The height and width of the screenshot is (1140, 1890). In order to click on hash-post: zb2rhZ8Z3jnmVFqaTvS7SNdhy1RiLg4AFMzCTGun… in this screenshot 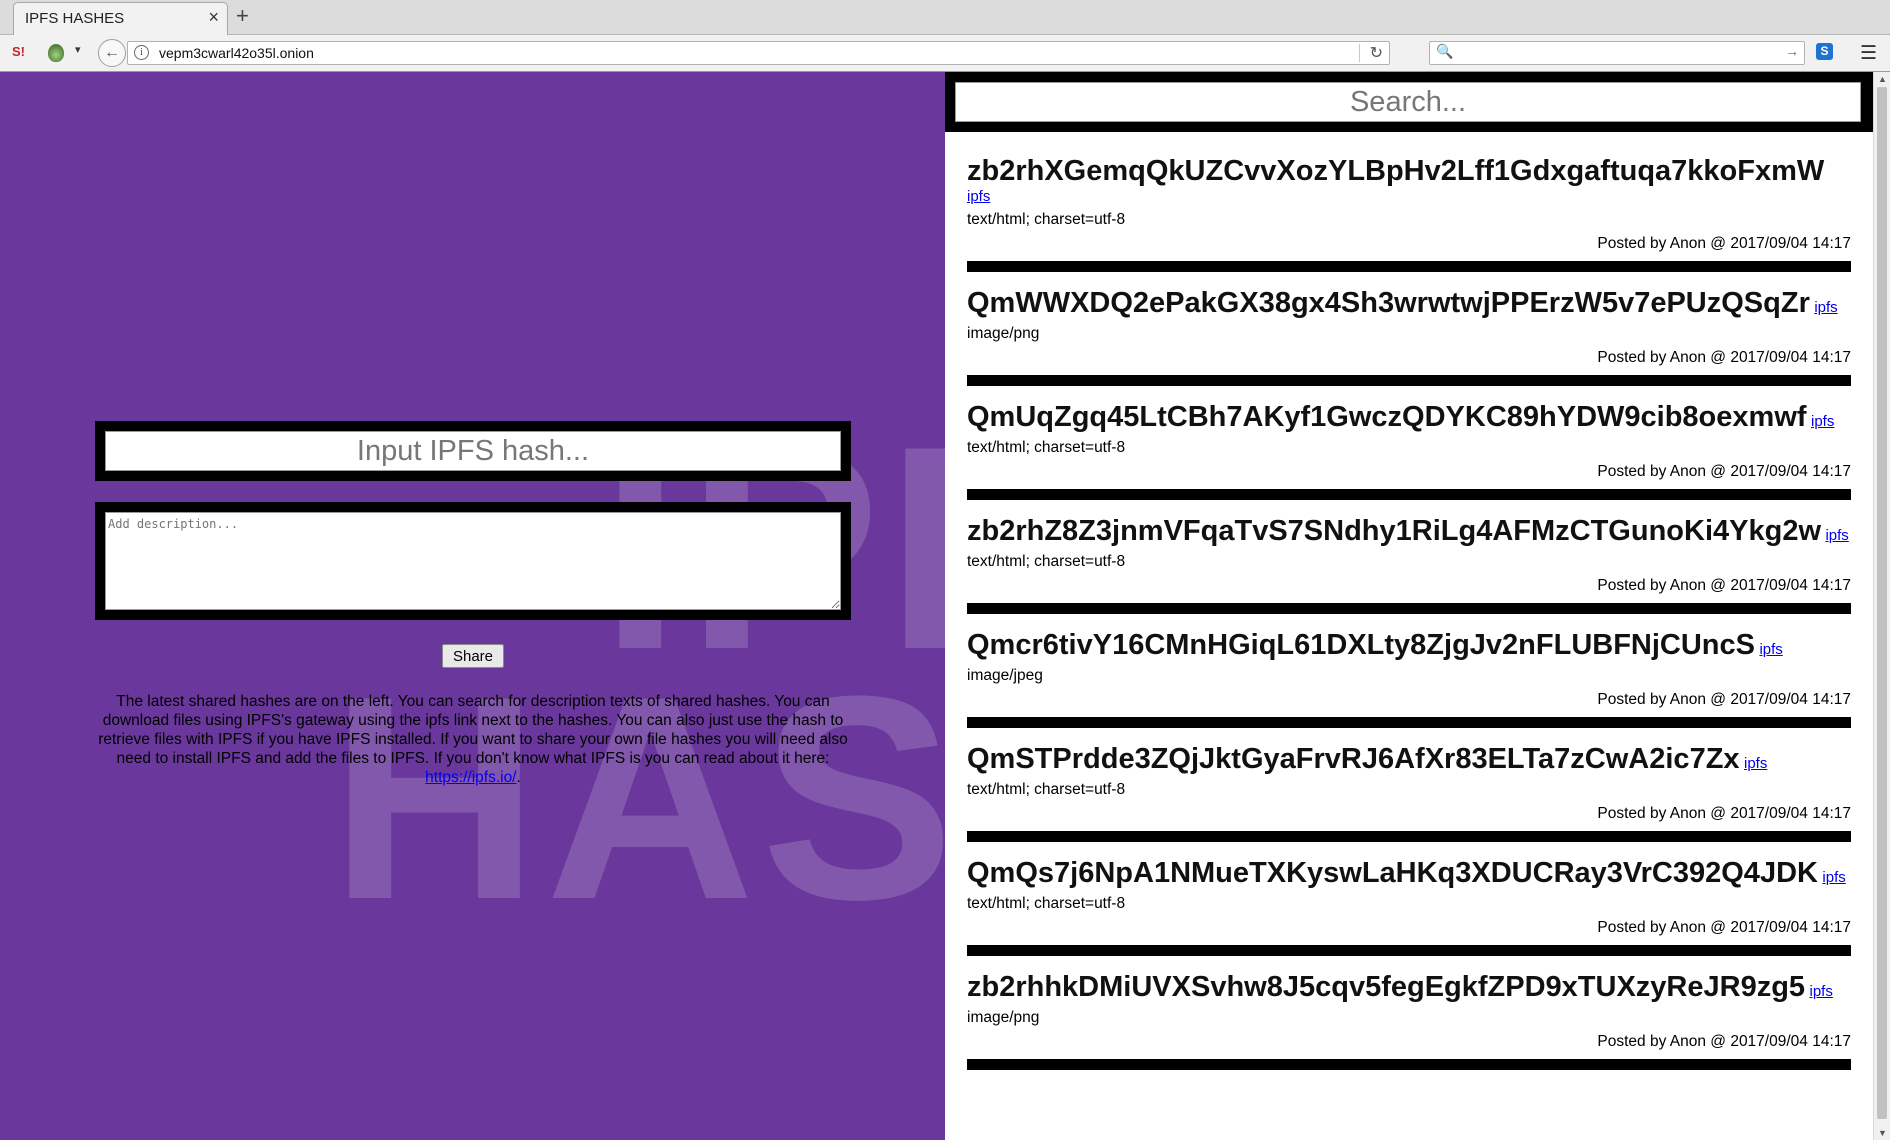, I will do `click(1409, 557)`.